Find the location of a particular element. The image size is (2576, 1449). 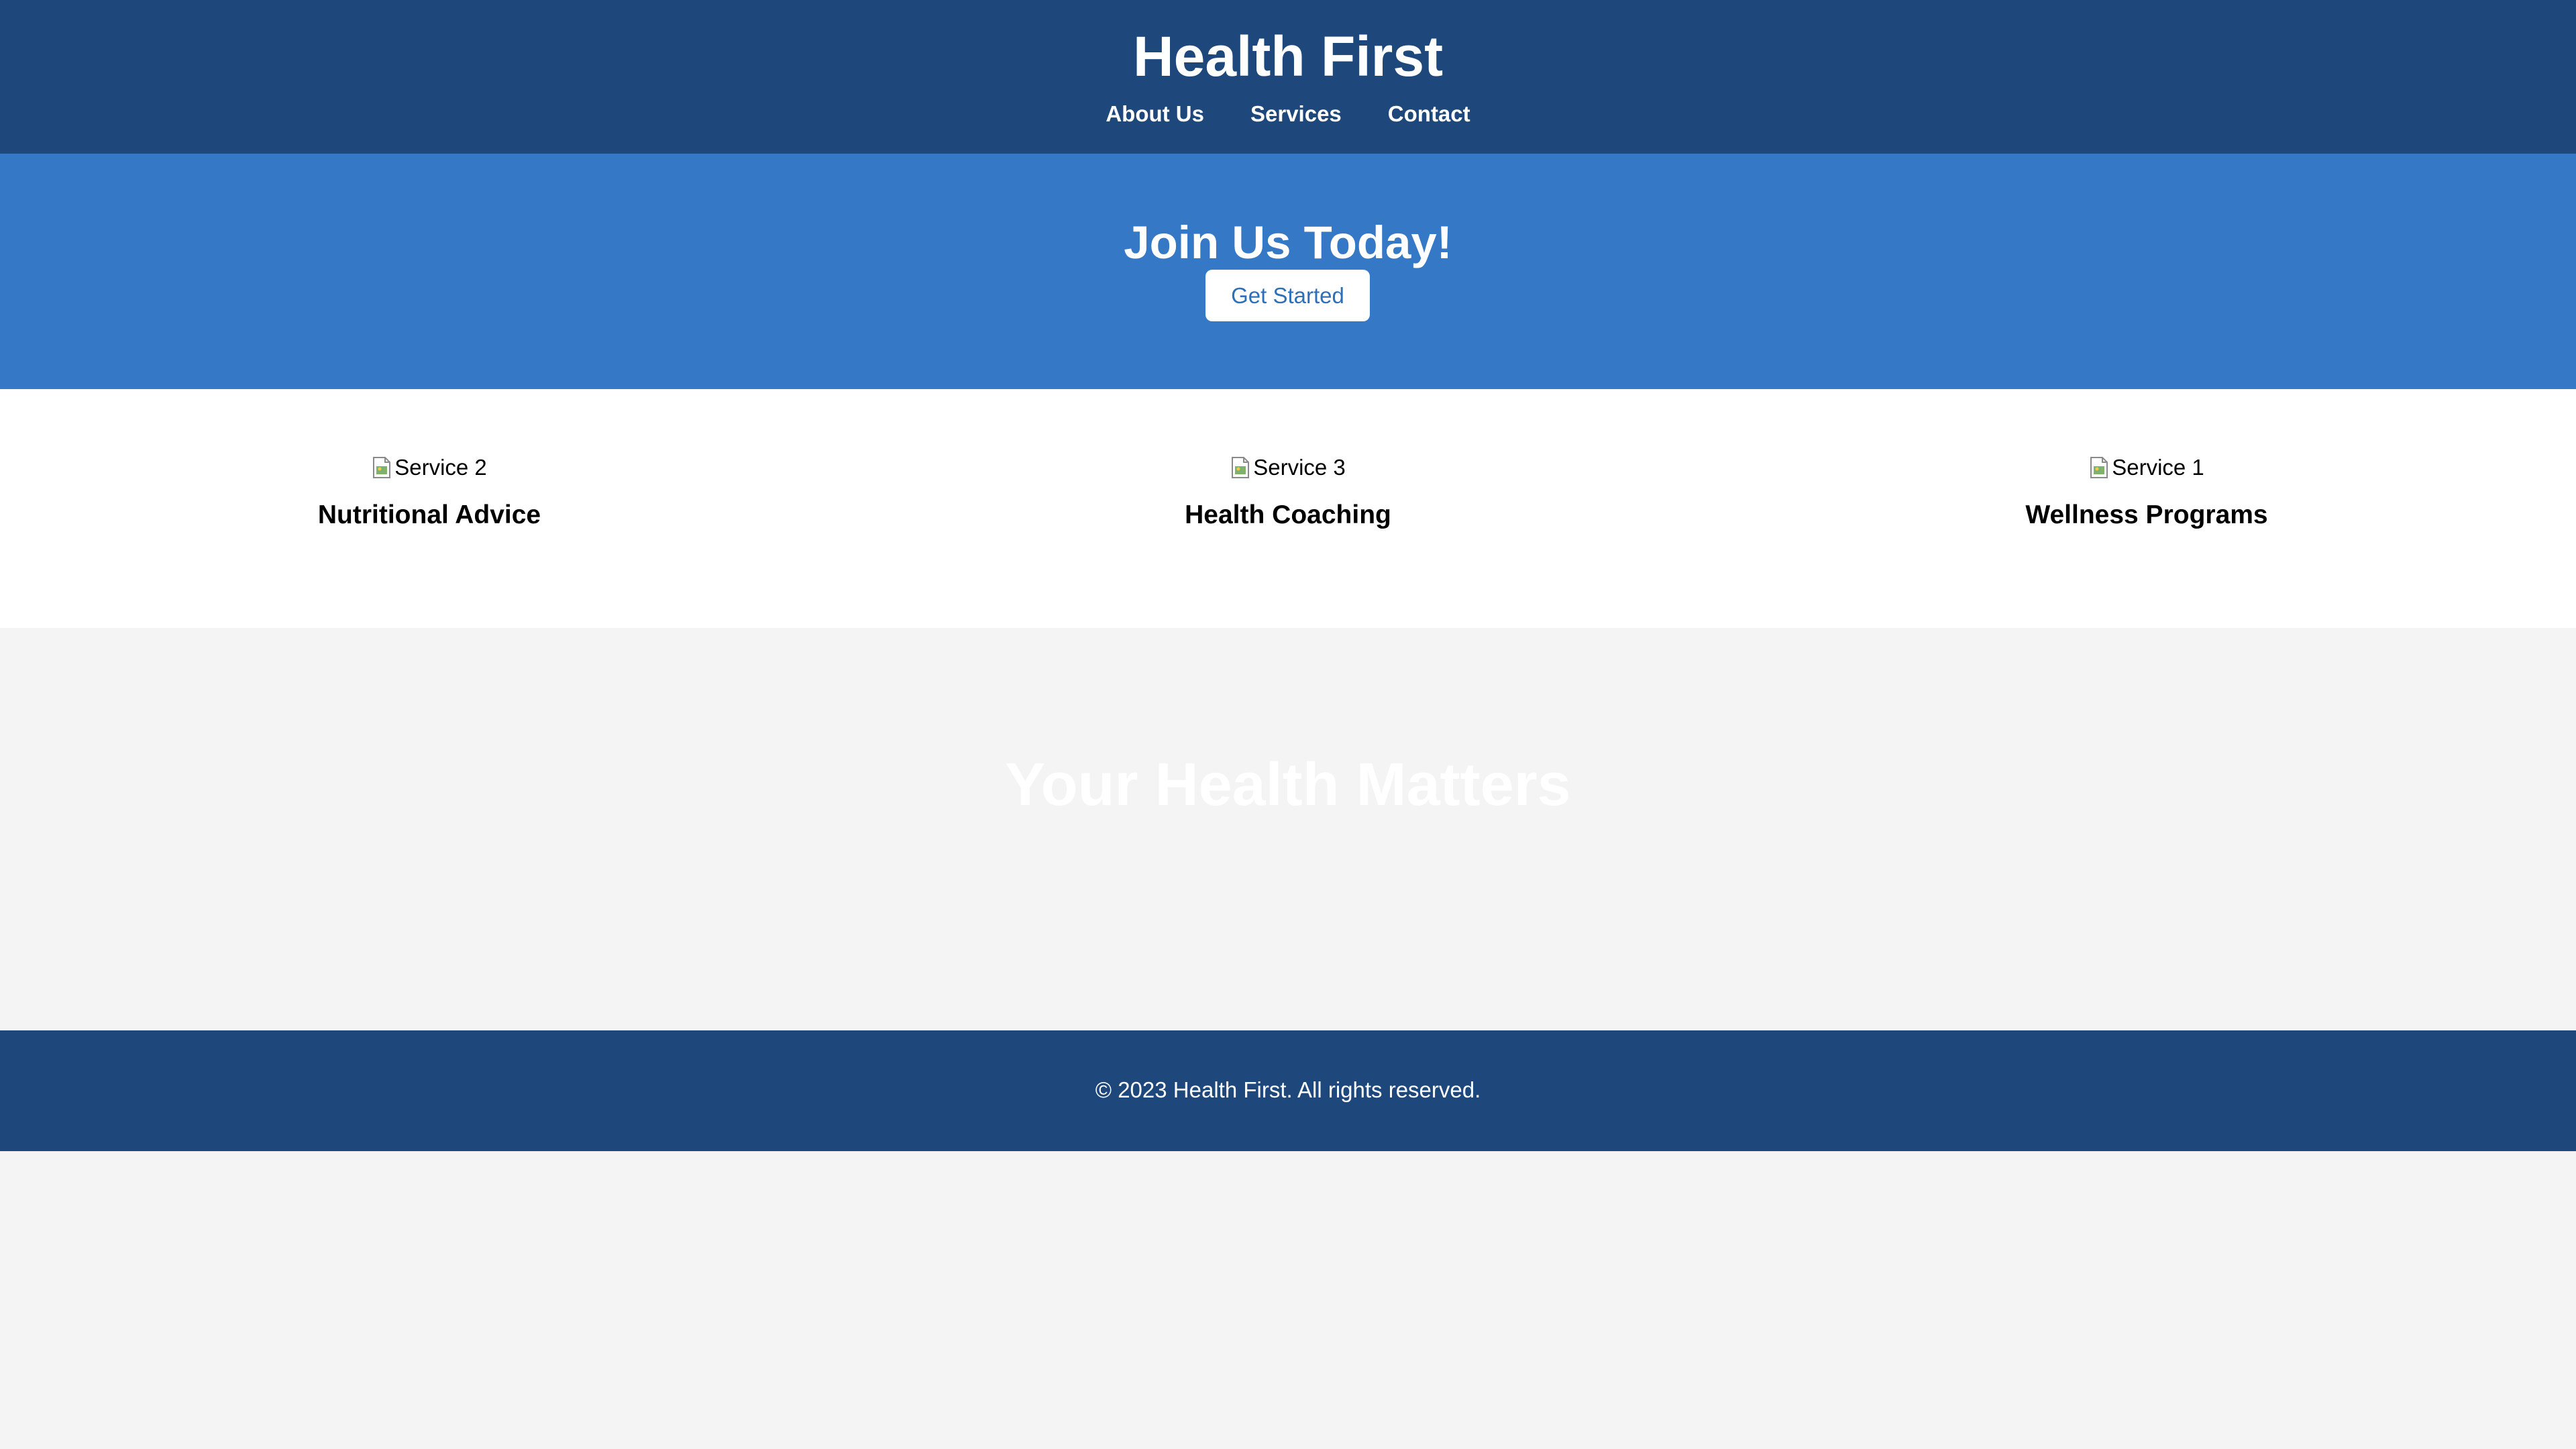

service-title: Health Coaching is located at coordinates (1288, 514).